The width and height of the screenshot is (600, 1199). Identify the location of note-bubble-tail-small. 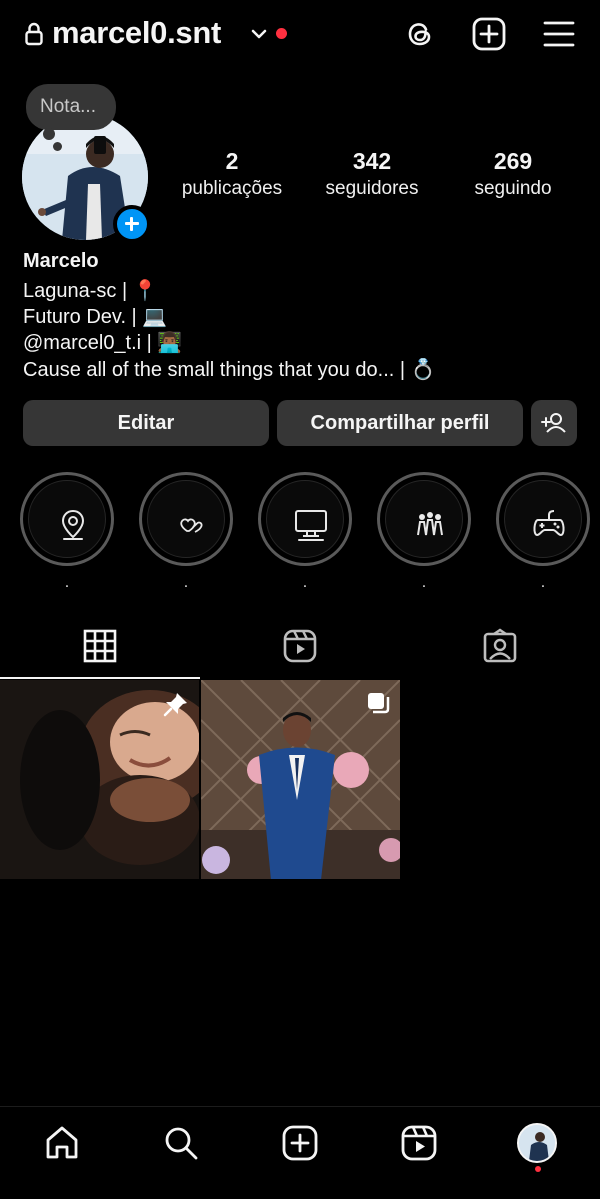
(57, 146).